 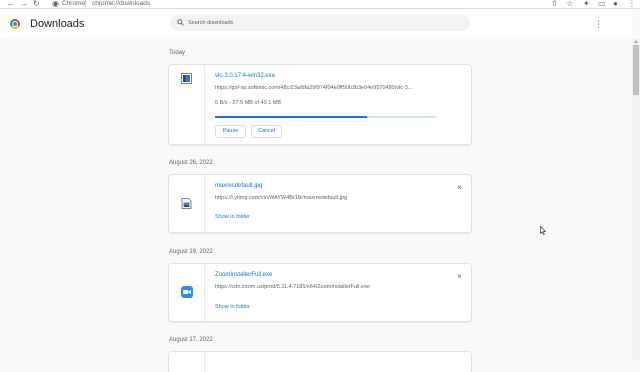 What do you see at coordinates (187, 292) in the screenshot?
I see `zoom-app-icon` at bounding box center [187, 292].